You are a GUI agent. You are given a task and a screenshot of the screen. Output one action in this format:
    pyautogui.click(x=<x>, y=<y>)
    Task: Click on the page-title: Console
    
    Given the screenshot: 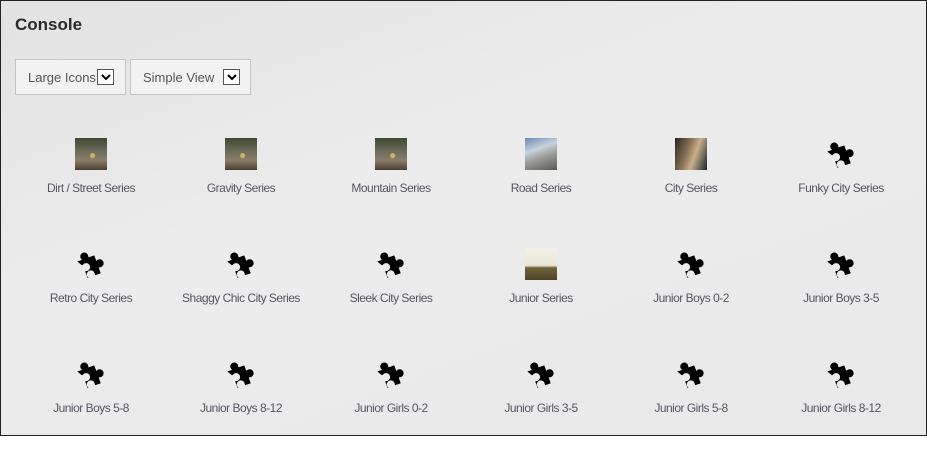 What is the action you would take?
    pyautogui.click(x=49, y=24)
    